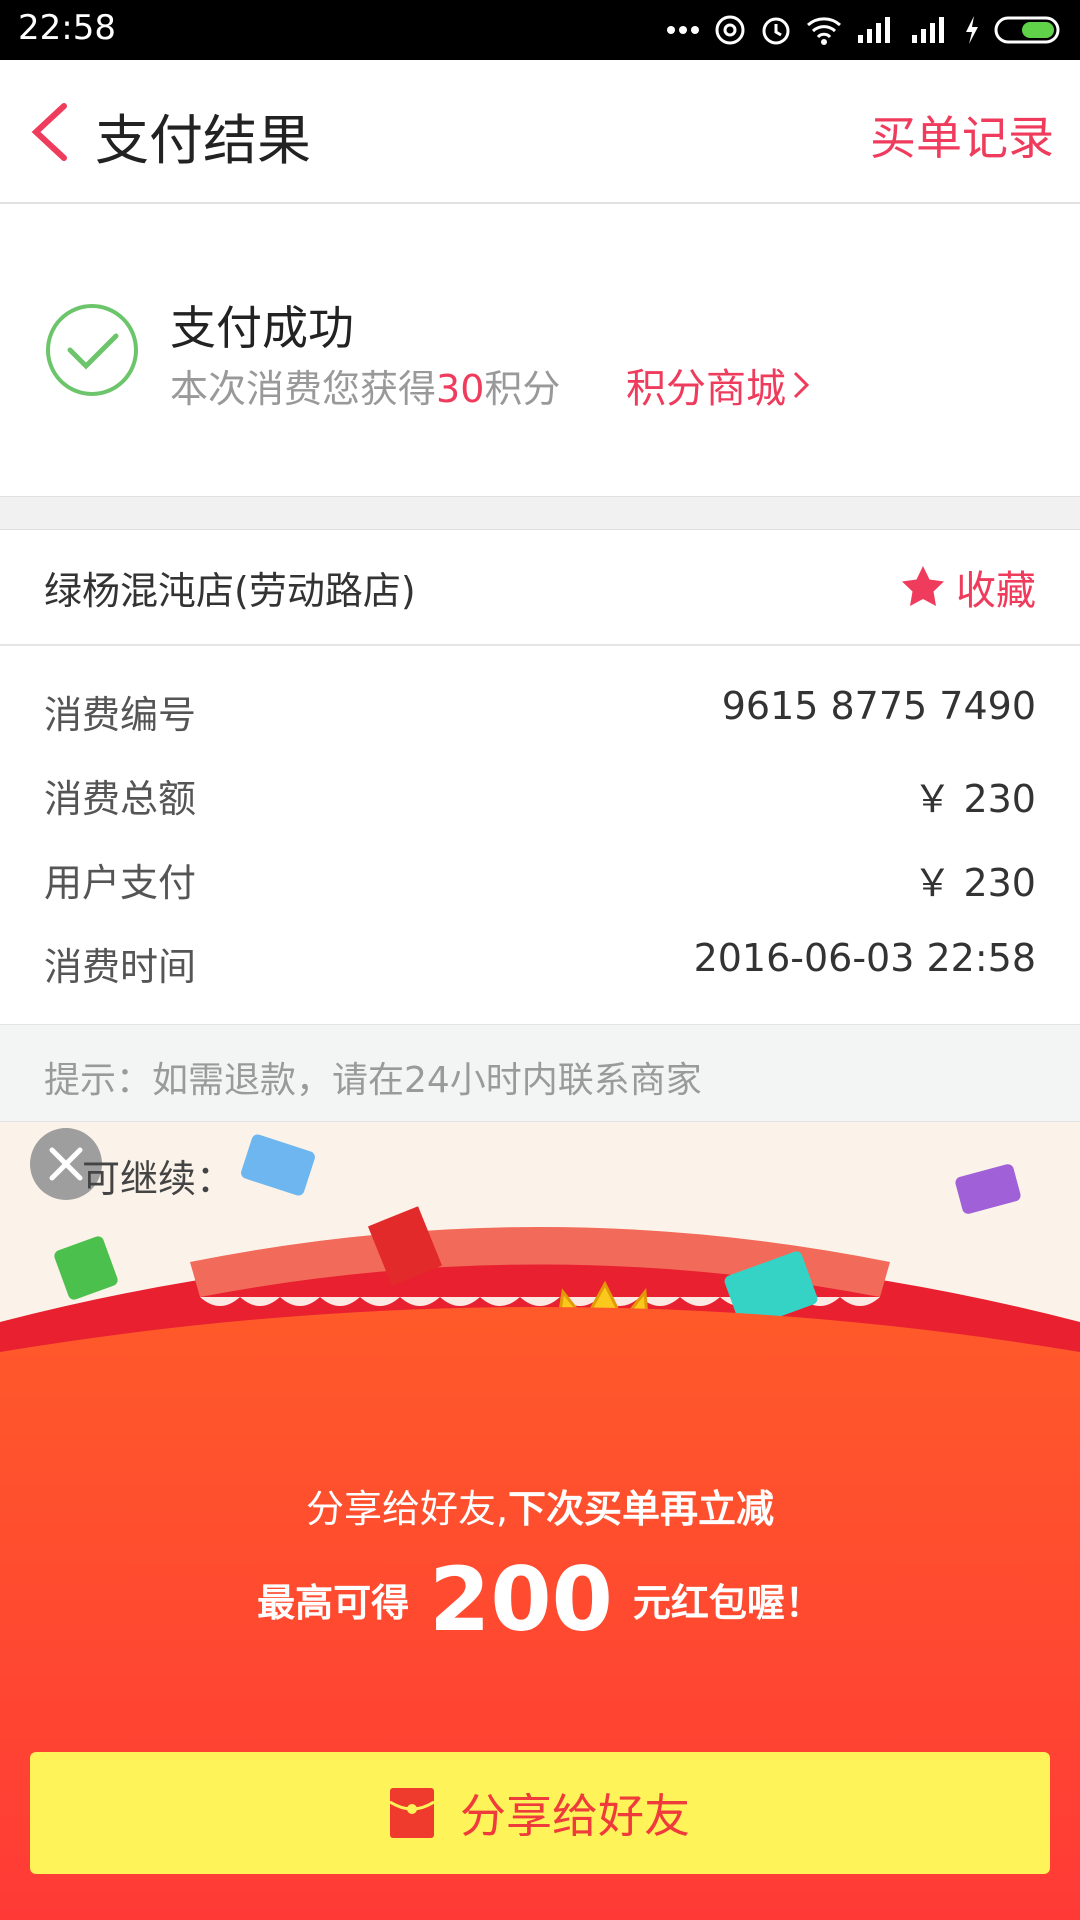  Describe the element at coordinates (962, 135) in the screenshot. I see `payment-records-link: 买单记录` at that location.